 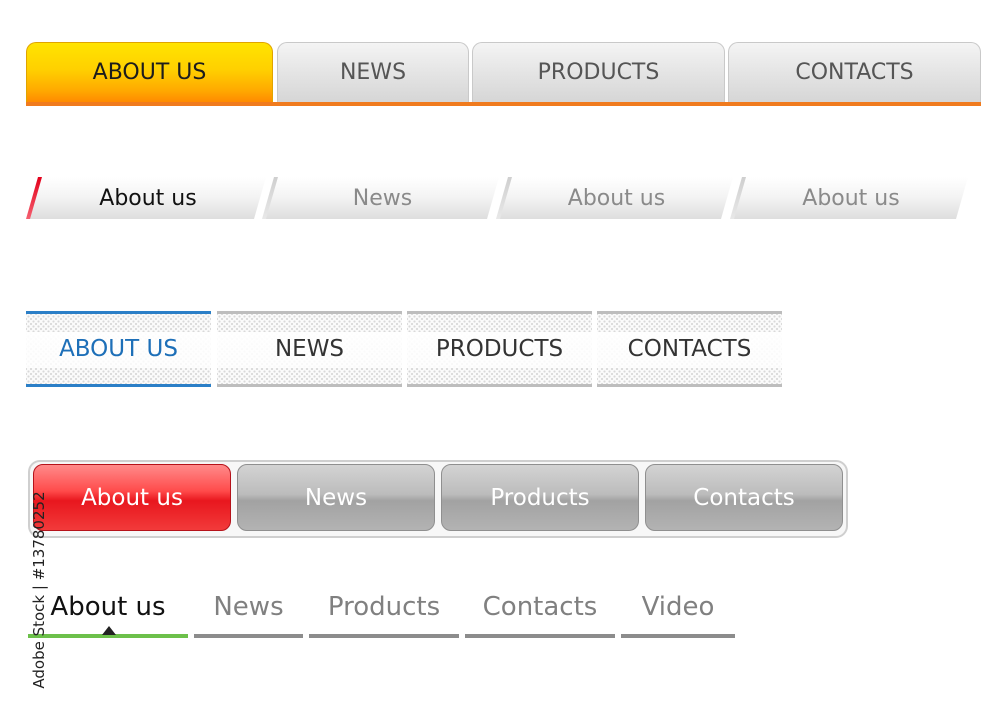 I want to click on tab-about-us-2: About us, so click(x=616, y=198).